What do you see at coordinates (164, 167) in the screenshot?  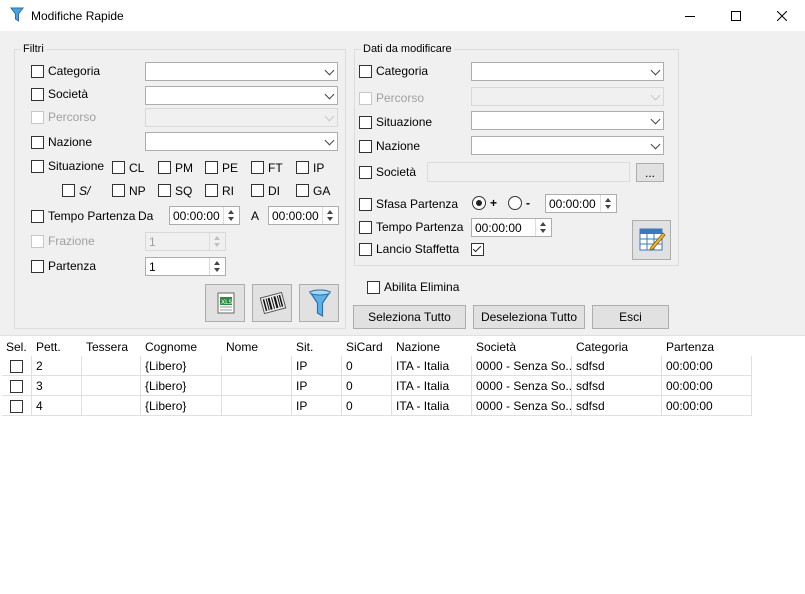 I see `situazione-pm-checkbox` at bounding box center [164, 167].